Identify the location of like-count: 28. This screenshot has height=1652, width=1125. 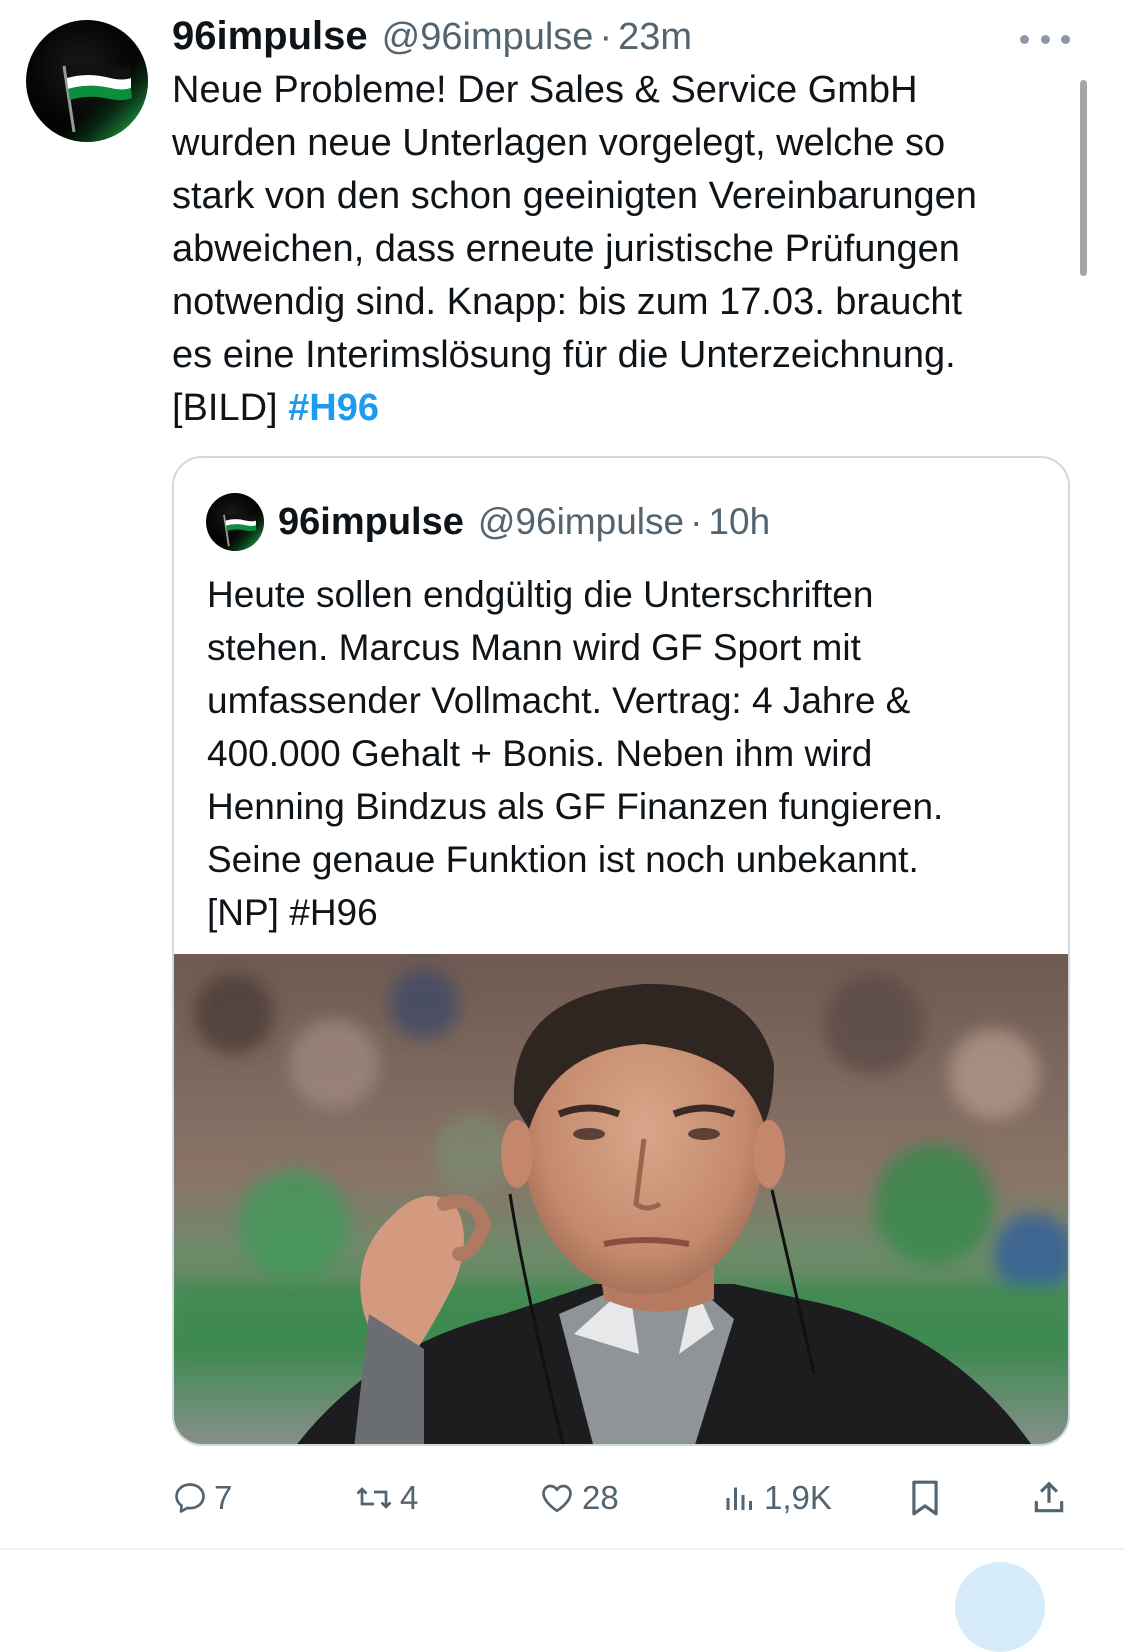
(600, 1497).